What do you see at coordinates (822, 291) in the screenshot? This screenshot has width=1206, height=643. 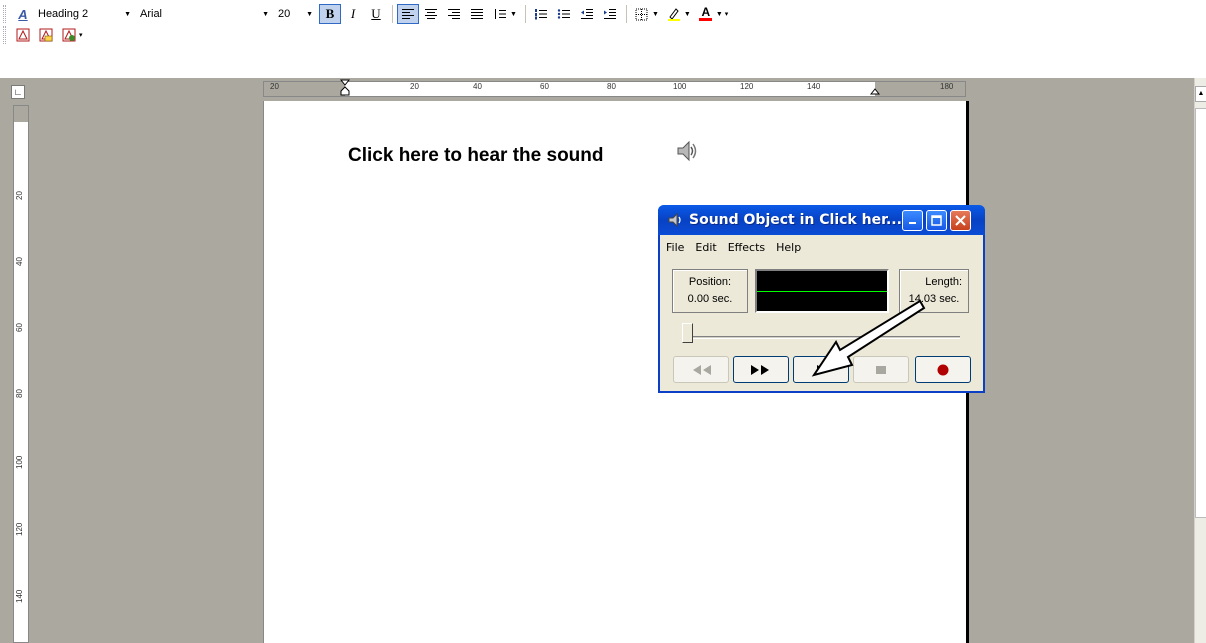 I see `waveform-line` at bounding box center [822, 291].